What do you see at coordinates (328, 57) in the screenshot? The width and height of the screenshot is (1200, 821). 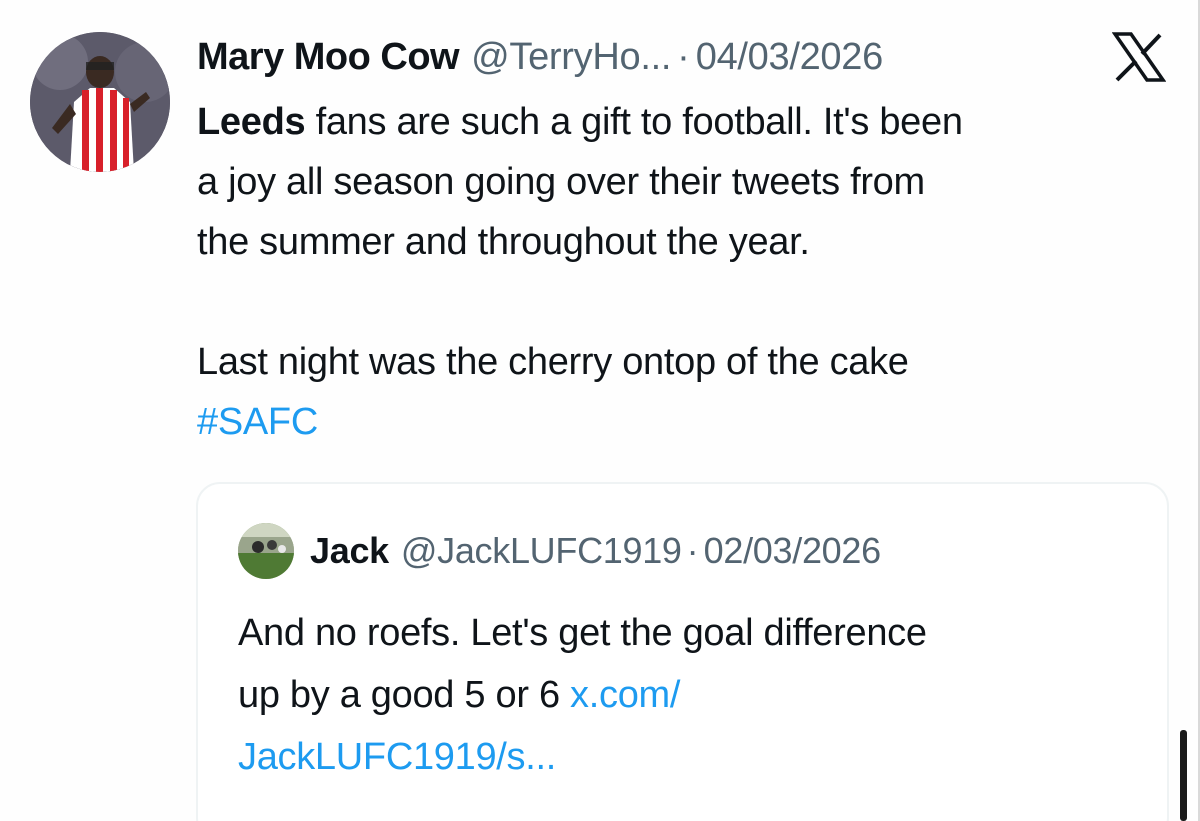 I see `author-display-name: Mary Moo Cow` at bounding box center [328, 57].